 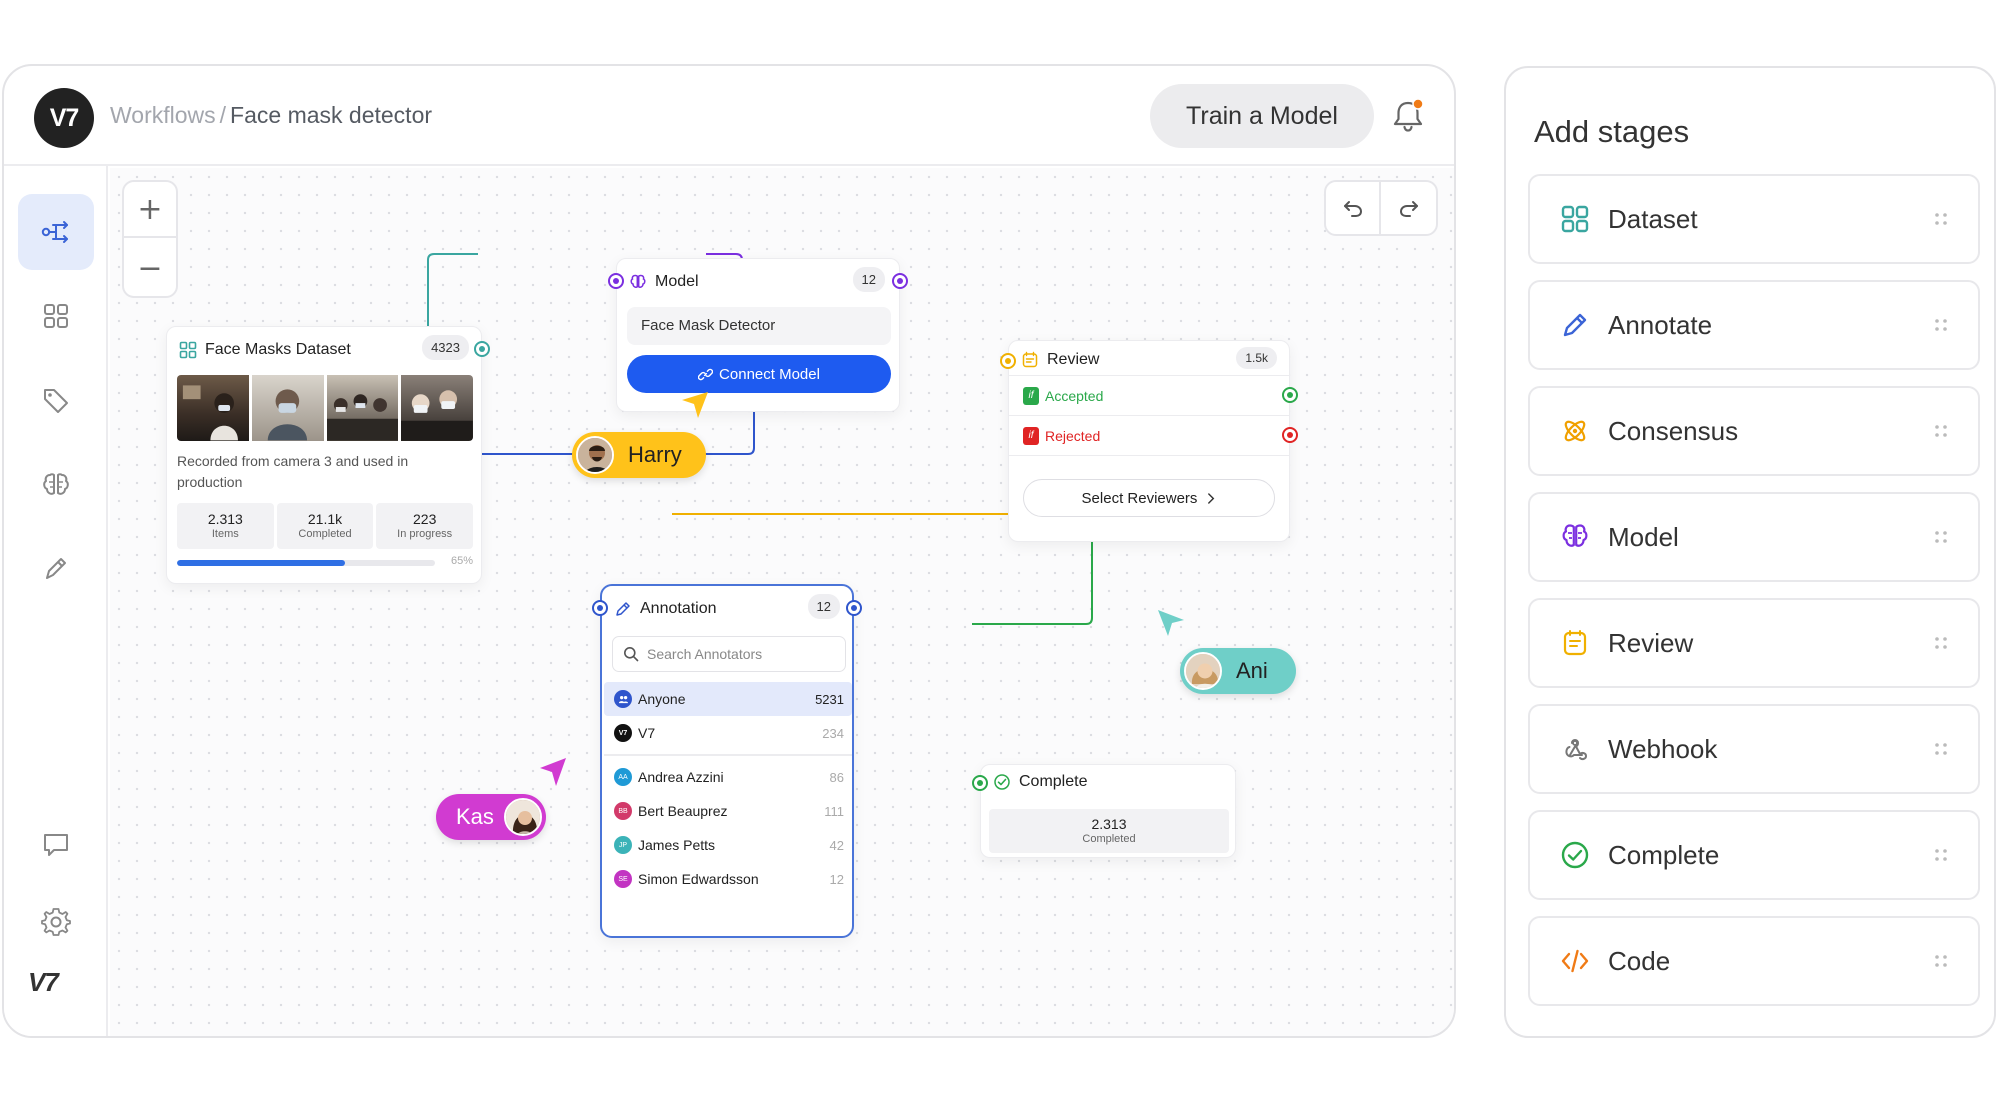 I want to click on zoom-out-button: −, so click(x=150, y=268).